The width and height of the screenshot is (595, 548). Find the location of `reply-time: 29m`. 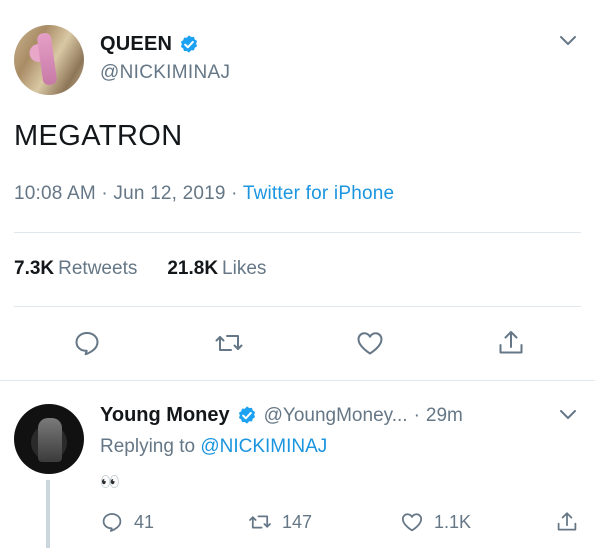

reply-time: 29m is located at coordinates (444, 416).